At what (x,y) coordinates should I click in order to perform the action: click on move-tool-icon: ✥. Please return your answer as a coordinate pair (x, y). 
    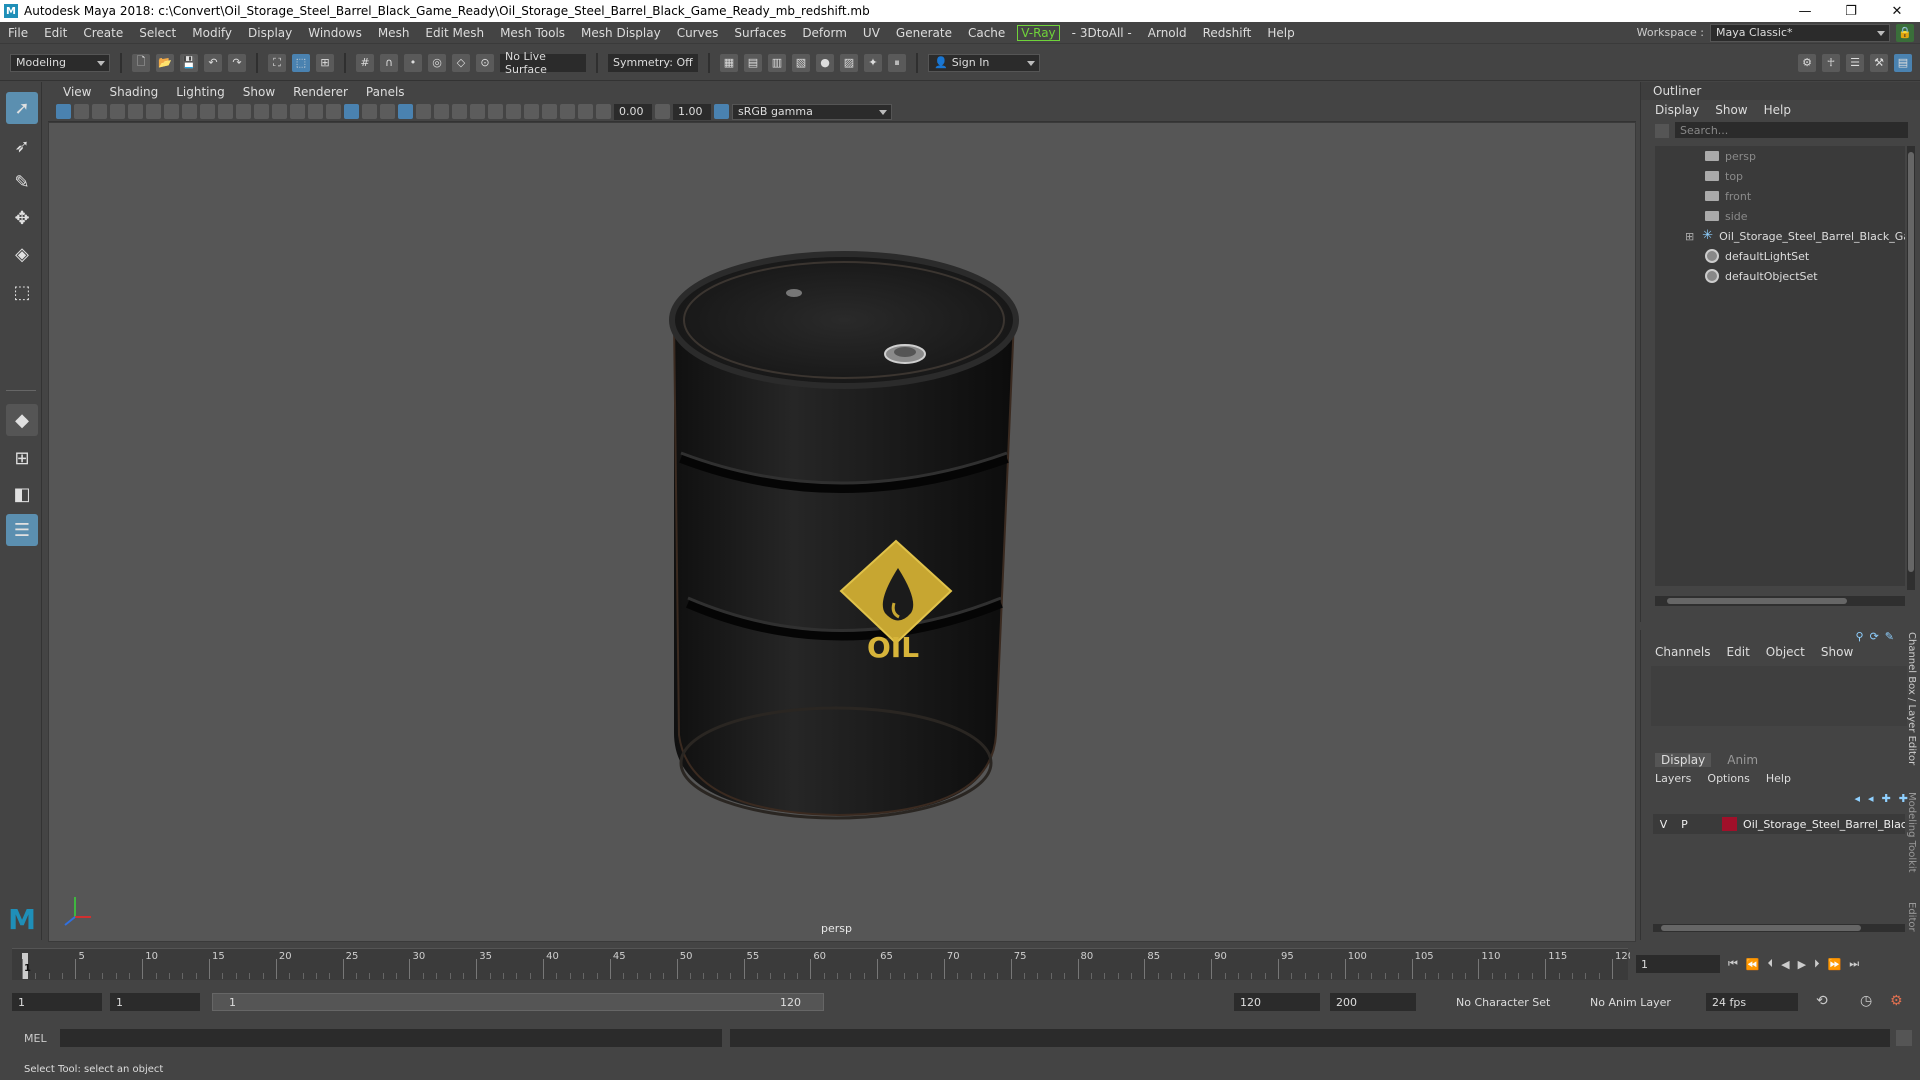
    Looking at the image, I should click on (22, 218).